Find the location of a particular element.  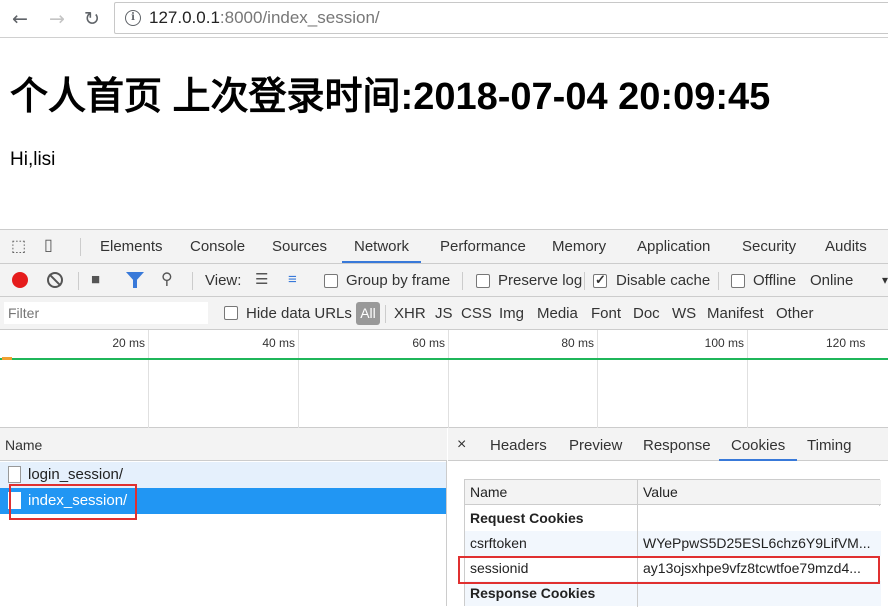

timeline-load-bar is located at coordinates (444, 359).